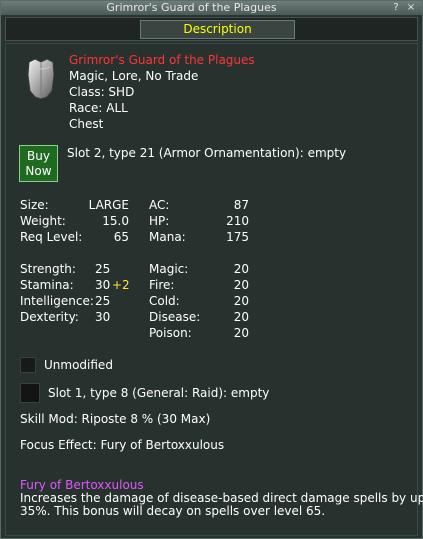 This screenshot has width=423, height=539. Describe the element at coordinates (51, 237) in the screenshot. I see `stat-label: Req Level:` at that location.